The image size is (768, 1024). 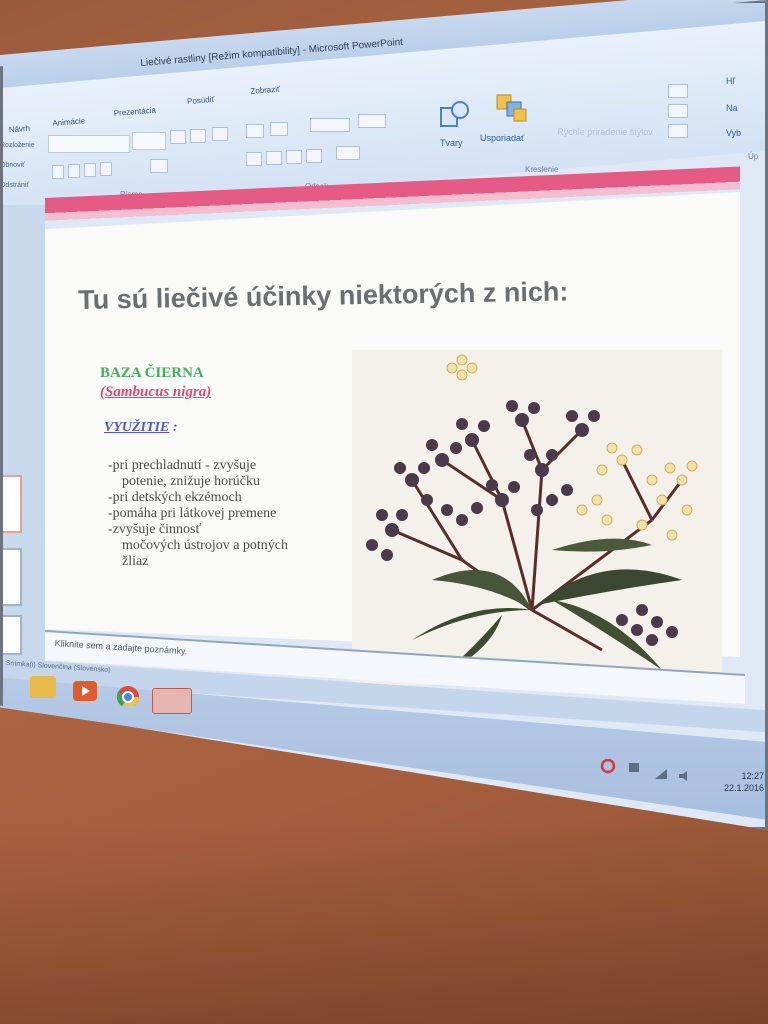 What do you see at coordinates (254, 159) in the screenshot?
I see `align-left-button` at bounding box center [254, 159].